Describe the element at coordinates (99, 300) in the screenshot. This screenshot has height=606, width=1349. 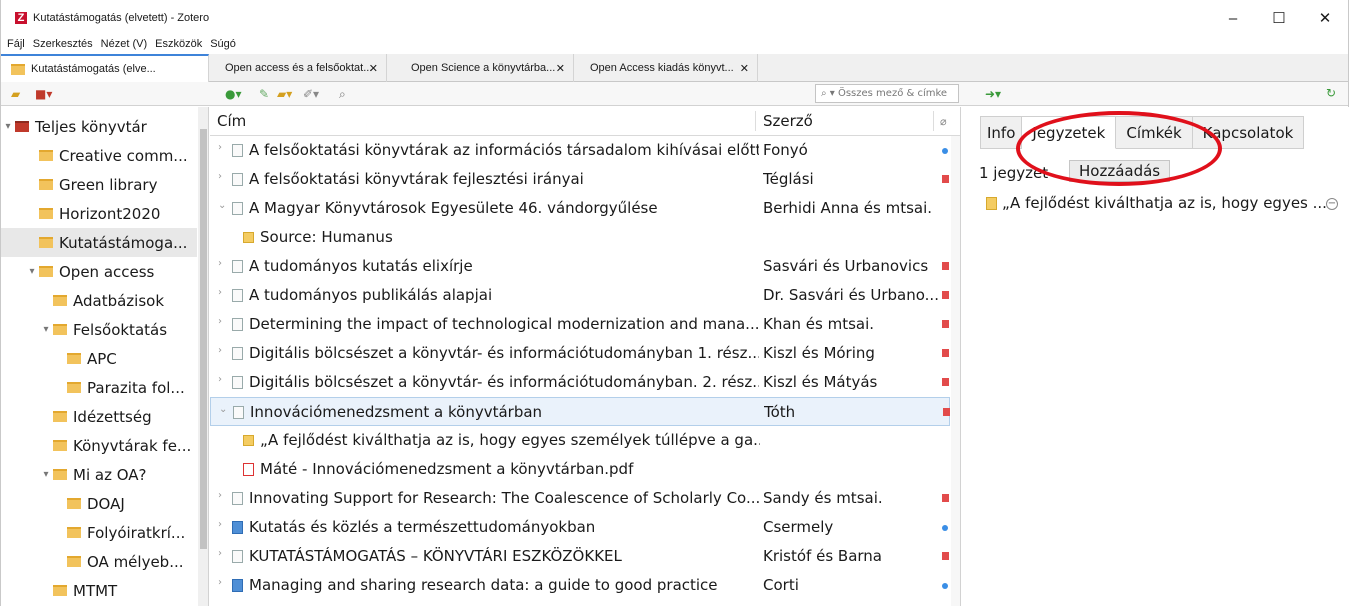
I see `tree-item: Adatbázisok` at that location.